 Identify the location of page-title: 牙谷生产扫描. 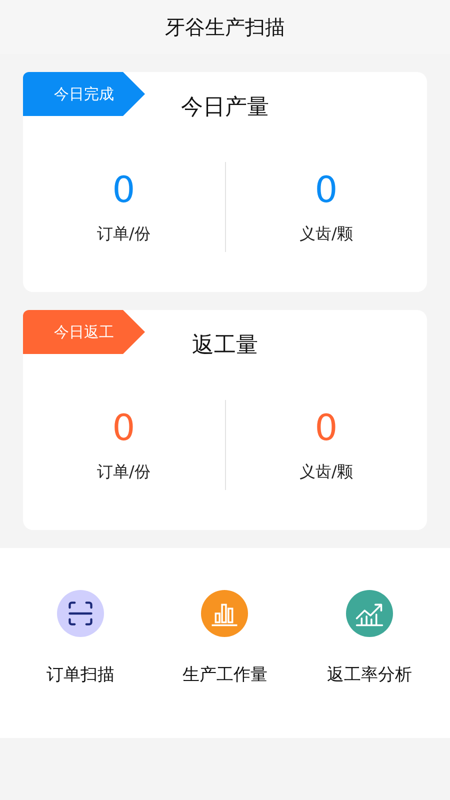
(225, 27).